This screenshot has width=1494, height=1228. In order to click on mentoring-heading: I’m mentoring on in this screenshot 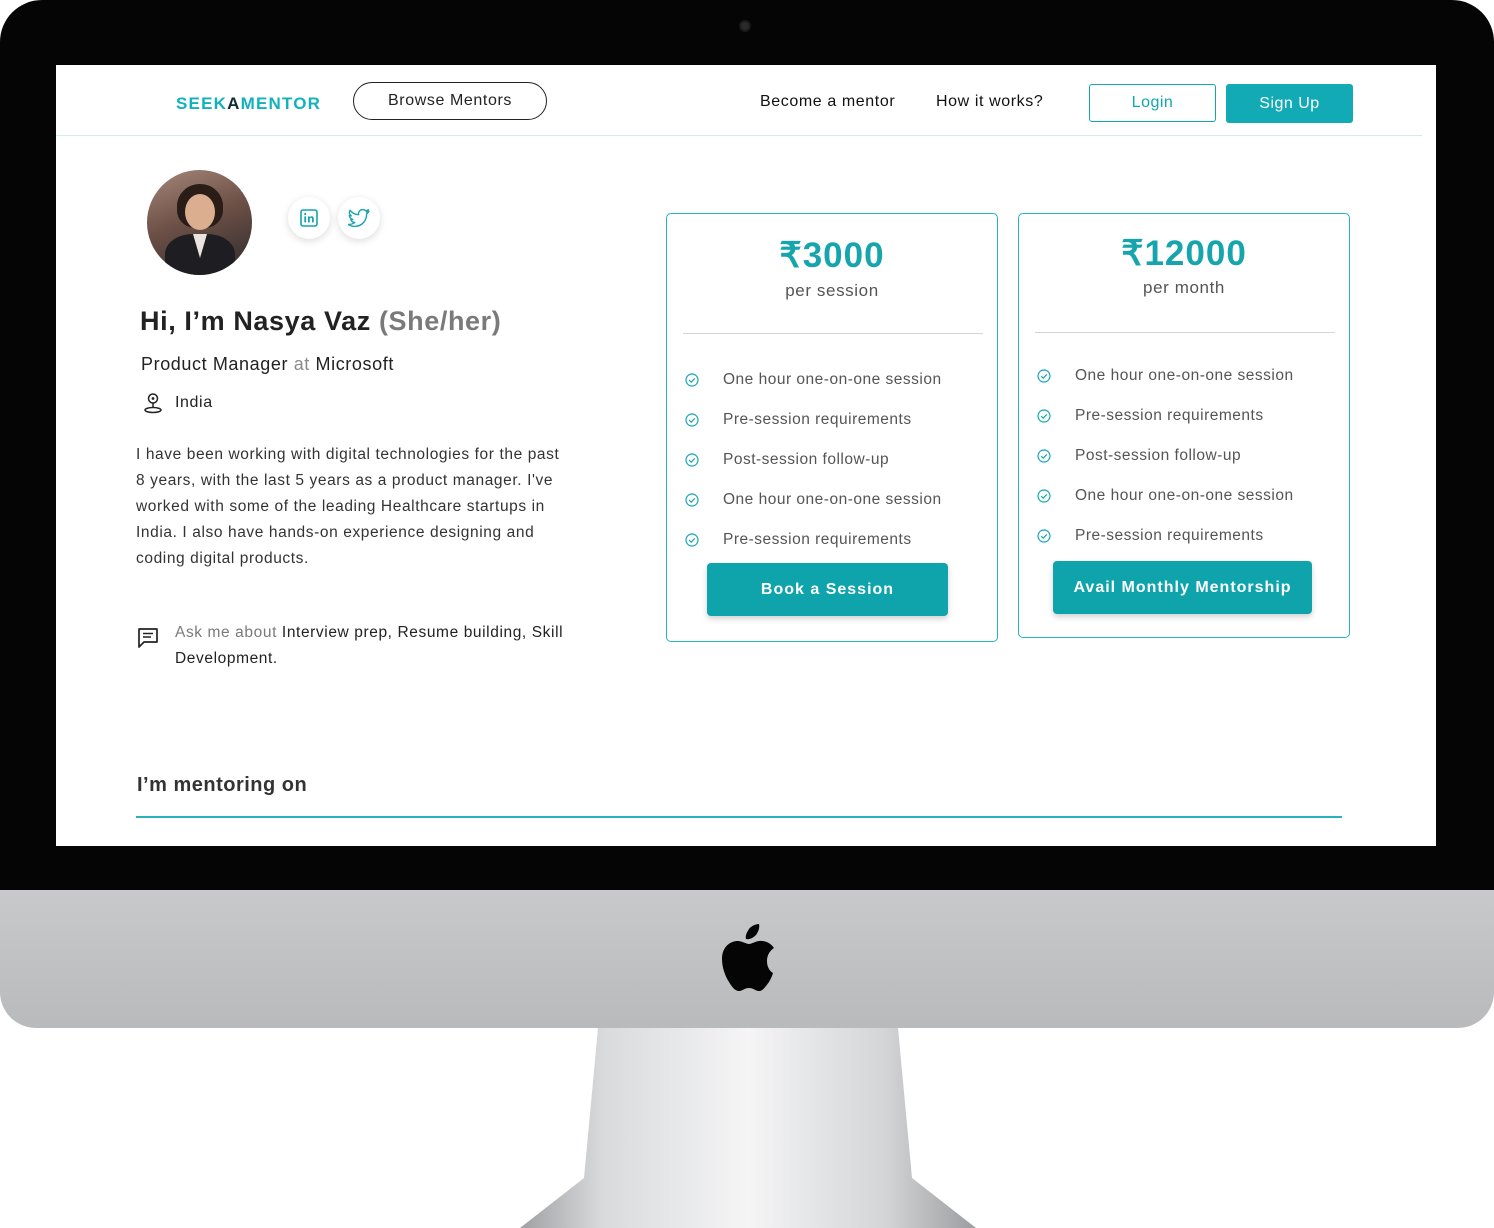, I will do `click(222, 785)`.